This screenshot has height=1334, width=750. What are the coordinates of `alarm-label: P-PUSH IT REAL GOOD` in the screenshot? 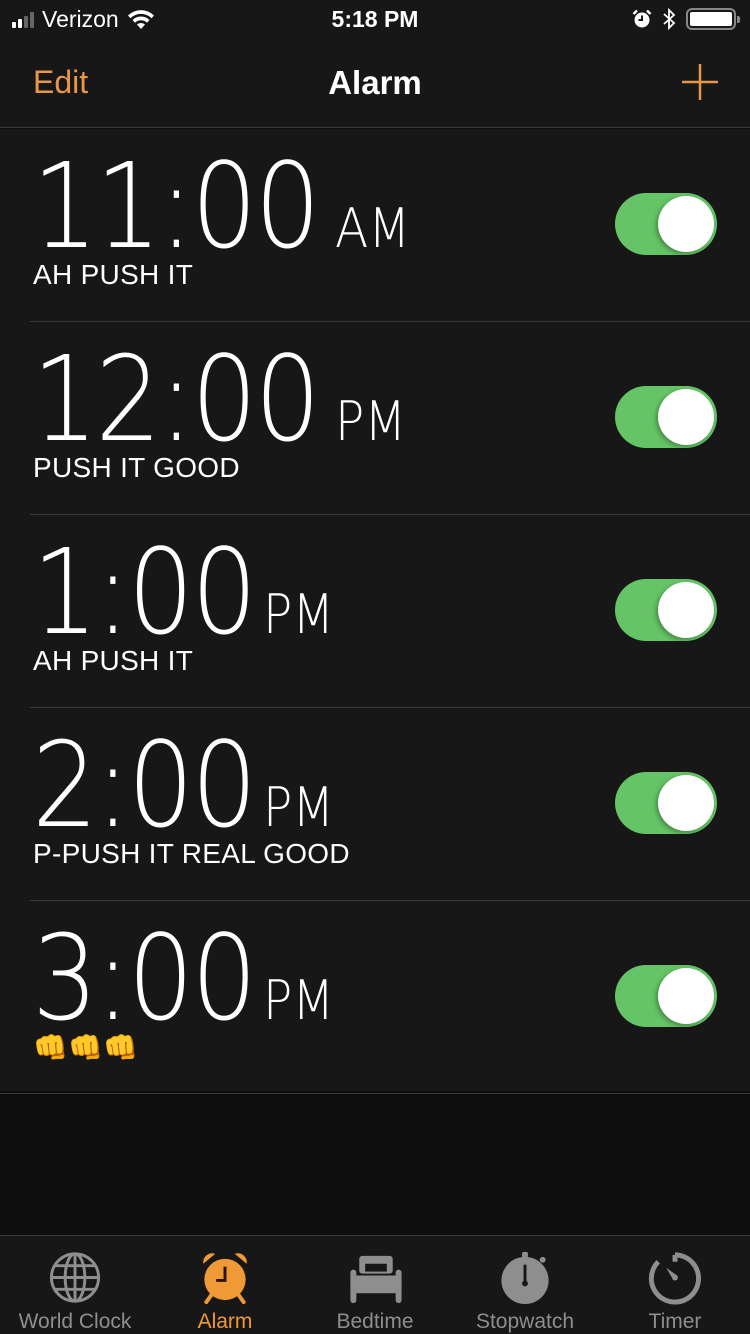 It's located at (191, 853).